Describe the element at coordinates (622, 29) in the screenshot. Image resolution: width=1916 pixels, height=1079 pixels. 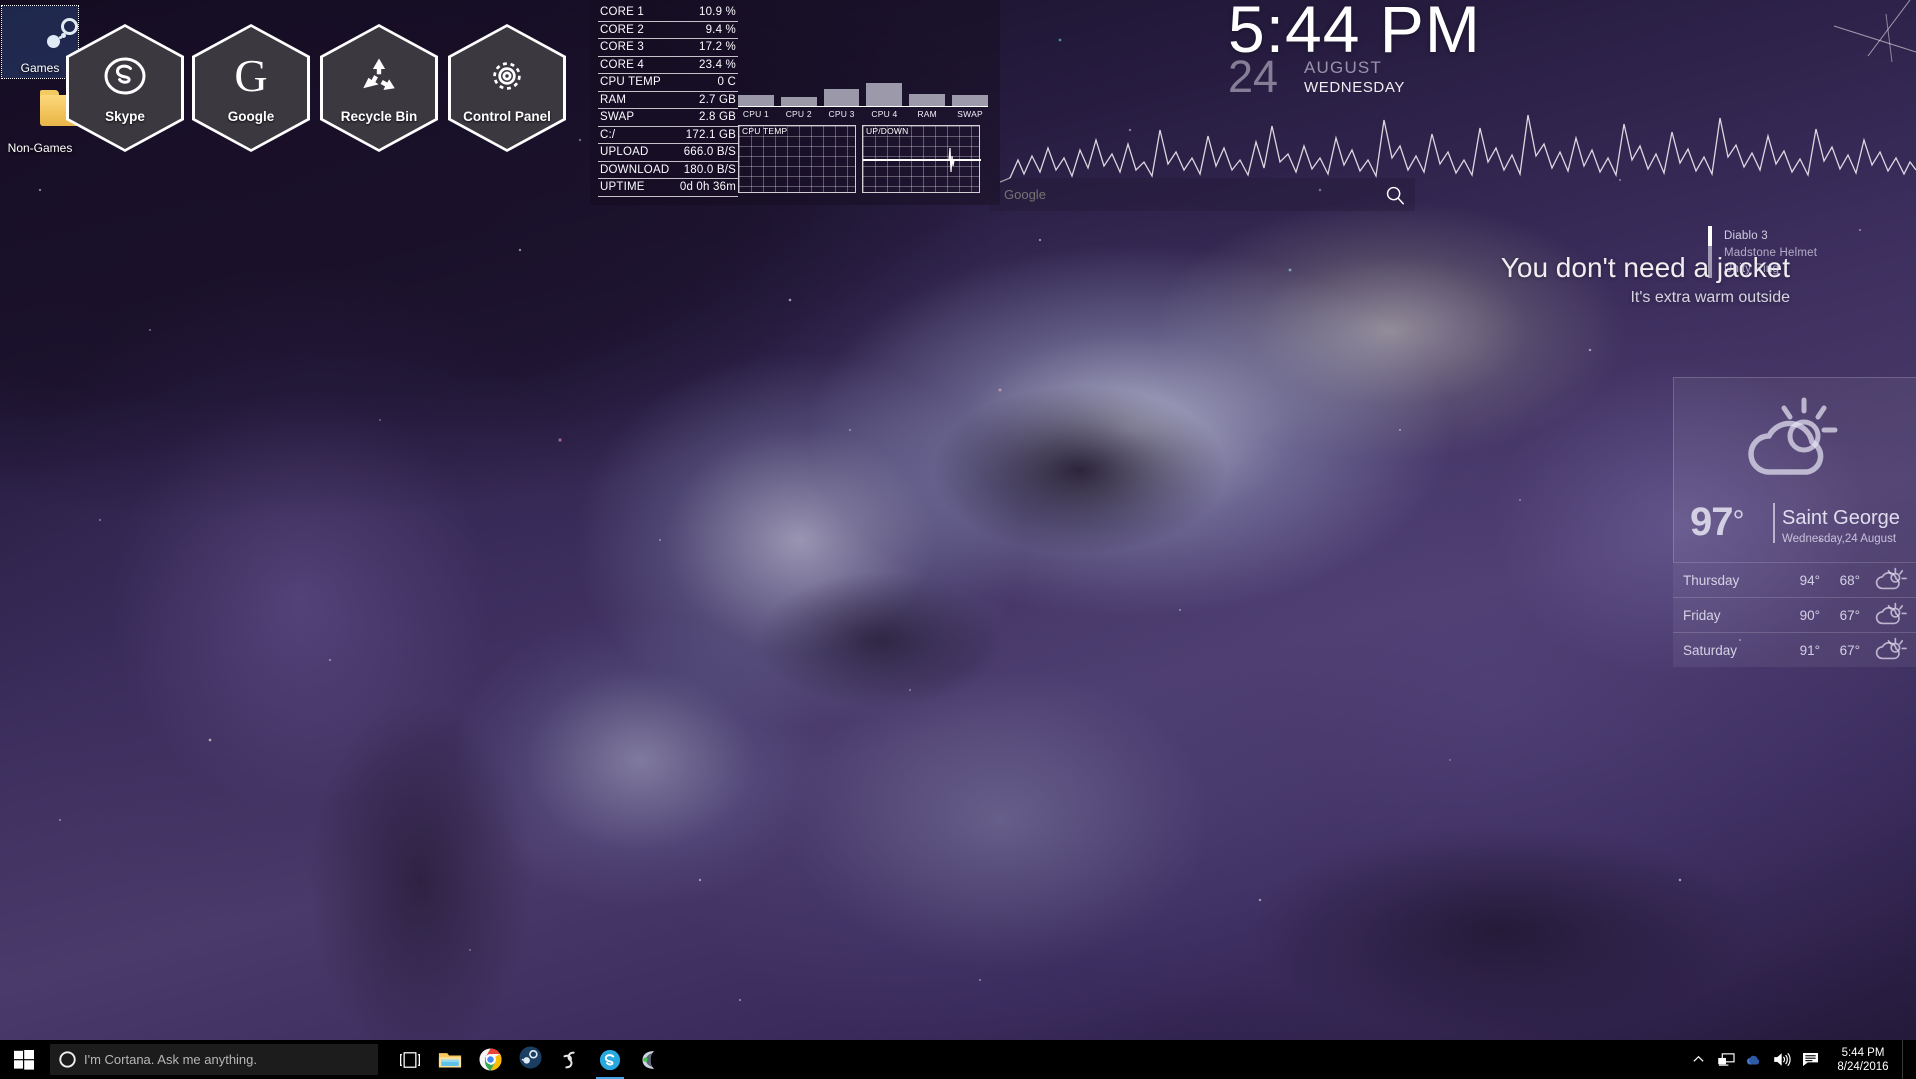
I see `stat-key: CORE 2` at that location.